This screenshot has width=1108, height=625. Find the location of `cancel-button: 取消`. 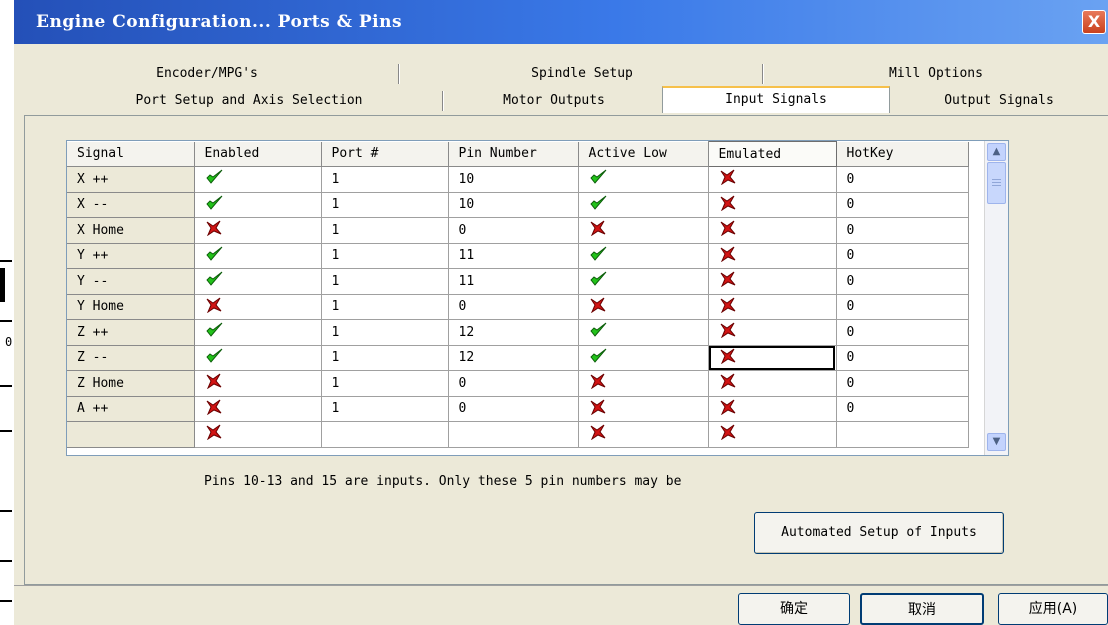

cancel-button: 取消 is located at coordinates (922, 609).